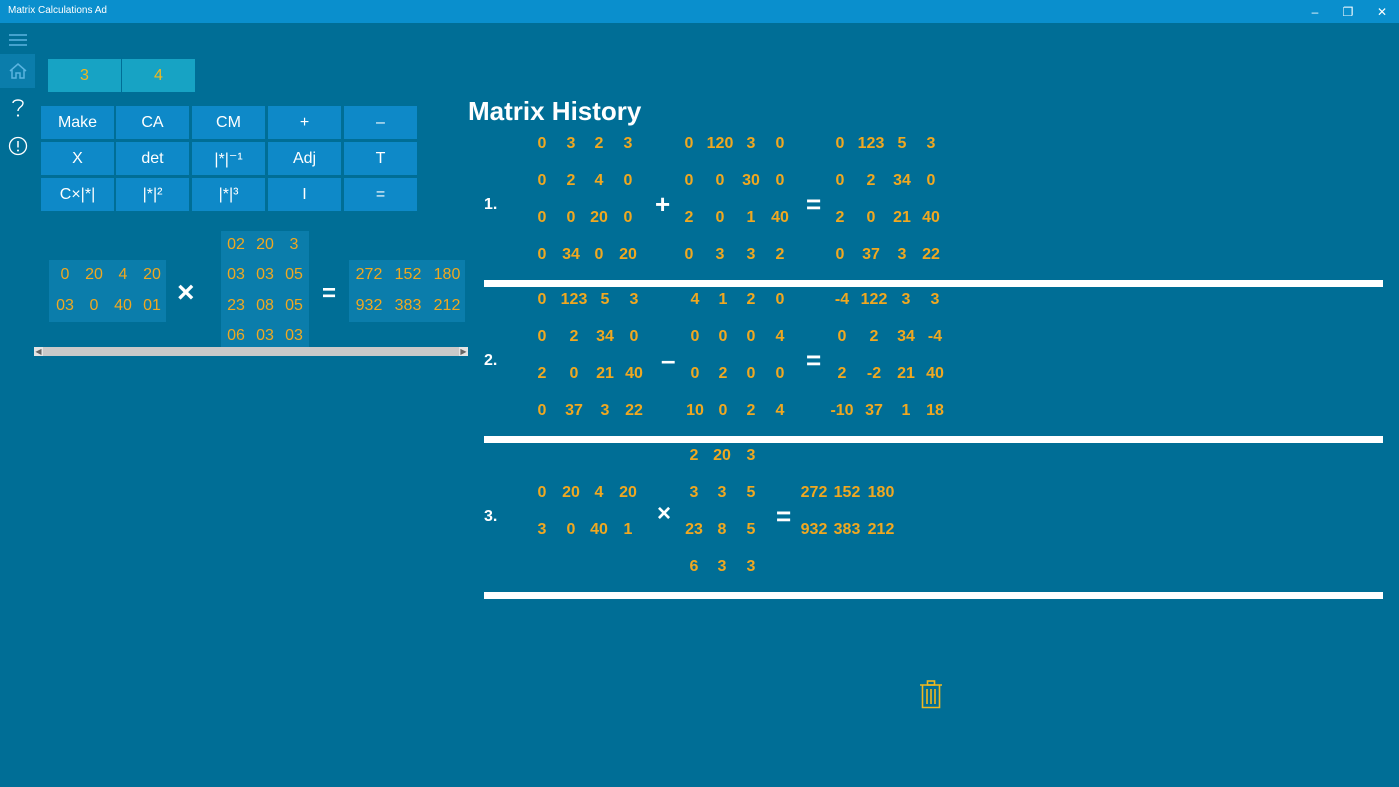  What do you see at coordinates (65, 306) in the screenshot?
I see `matrix-a-cell: 03` at bounding box center [65, 306].